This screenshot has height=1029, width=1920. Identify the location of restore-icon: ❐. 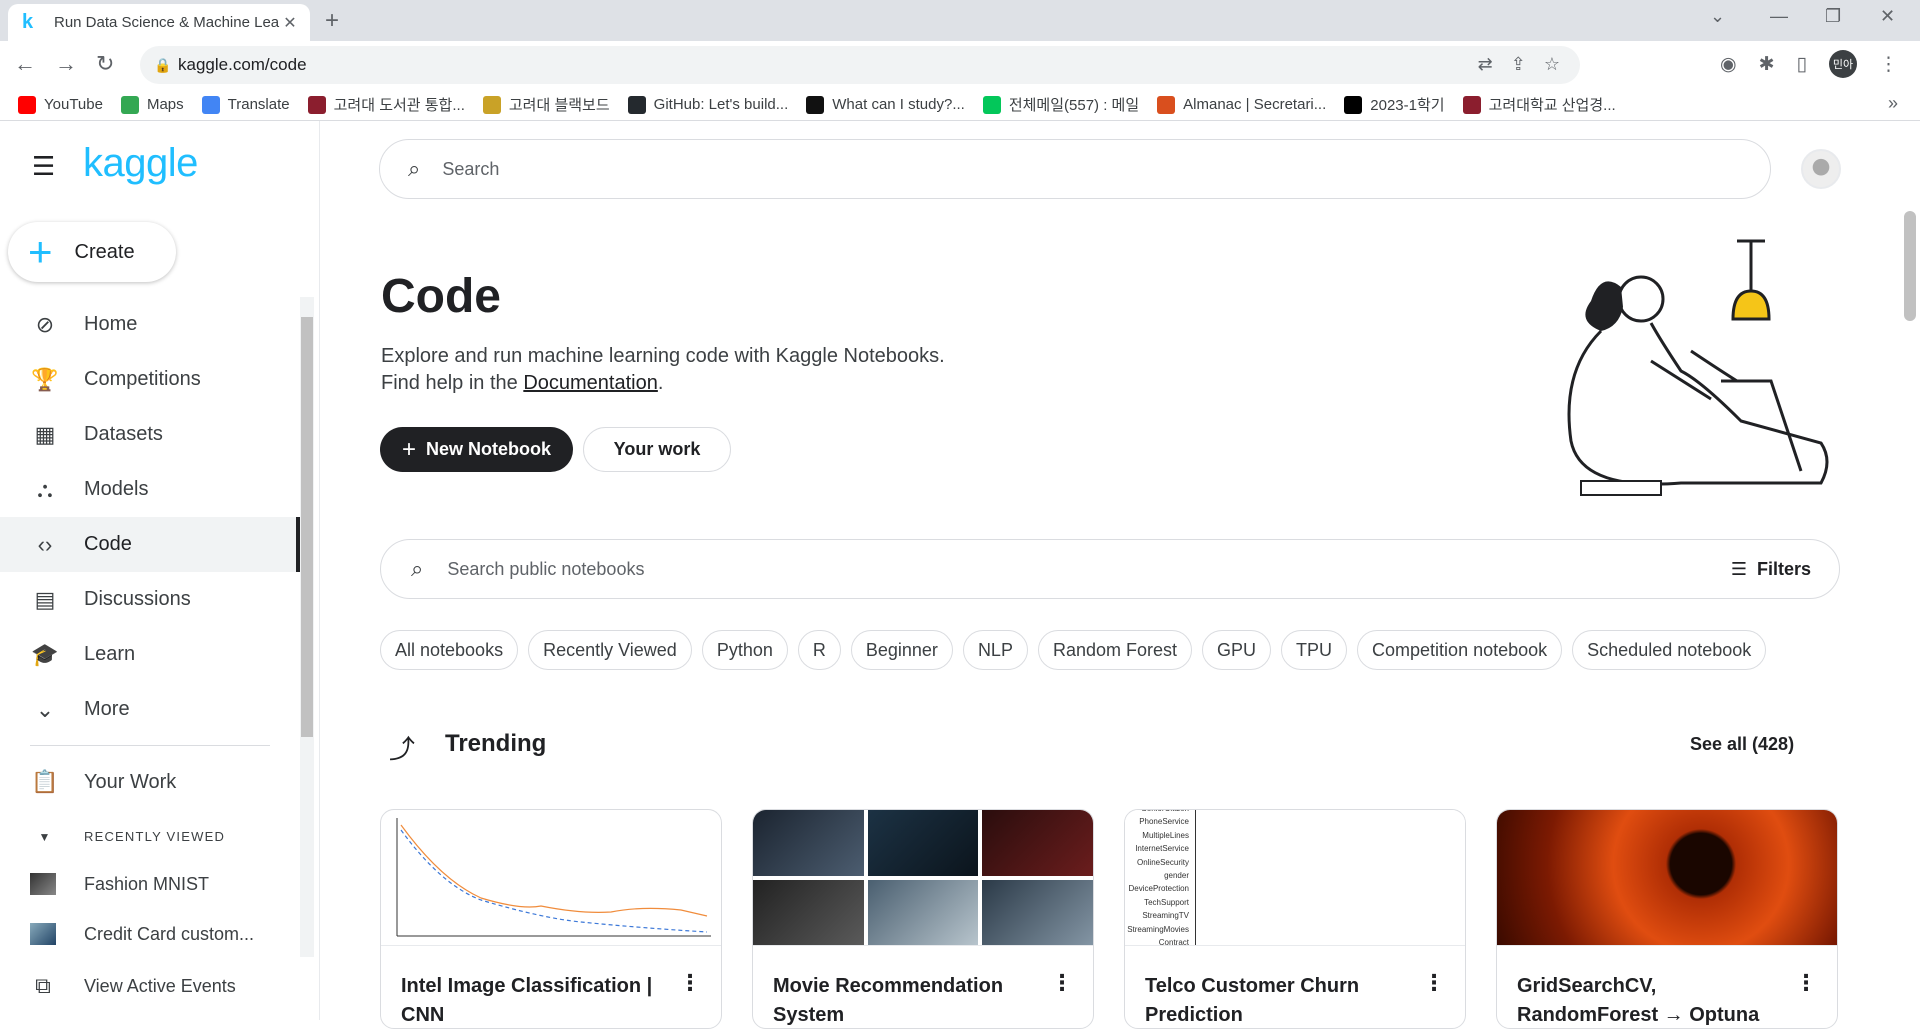
(1833, 16).